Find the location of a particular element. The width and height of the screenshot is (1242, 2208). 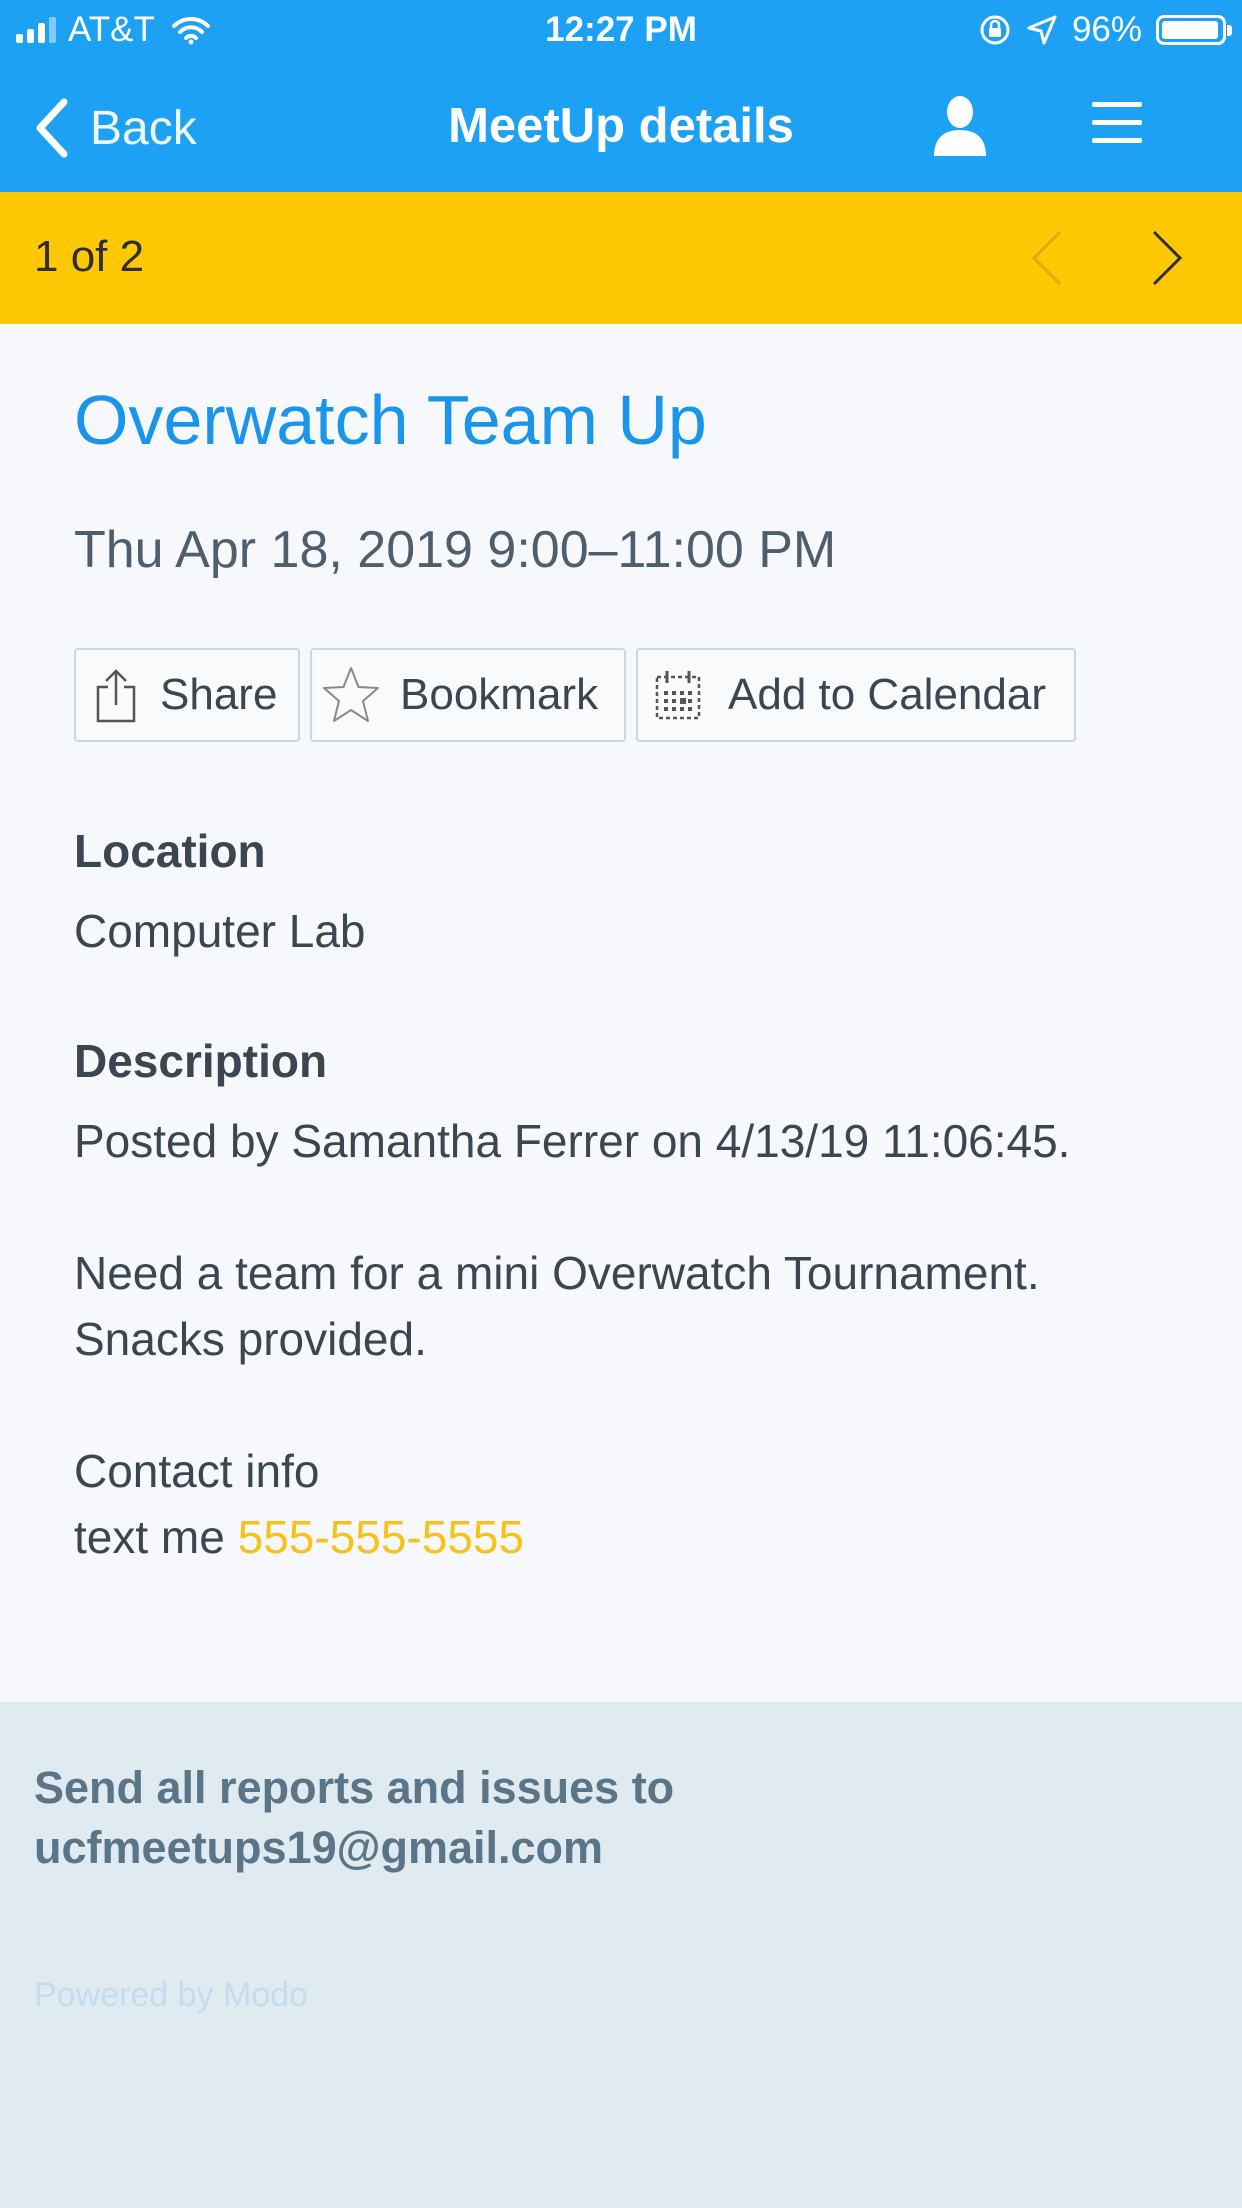

status-right: 96% is located at coordinates (1105, 30).